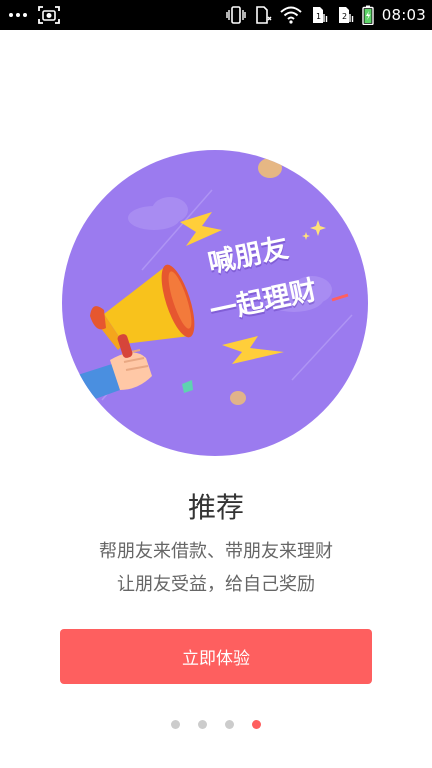 The width and height of the screenshot is (432, 768). Describe the element at coordinates (34, 15) in the screenshot. I see `status-bar-left` at that location.